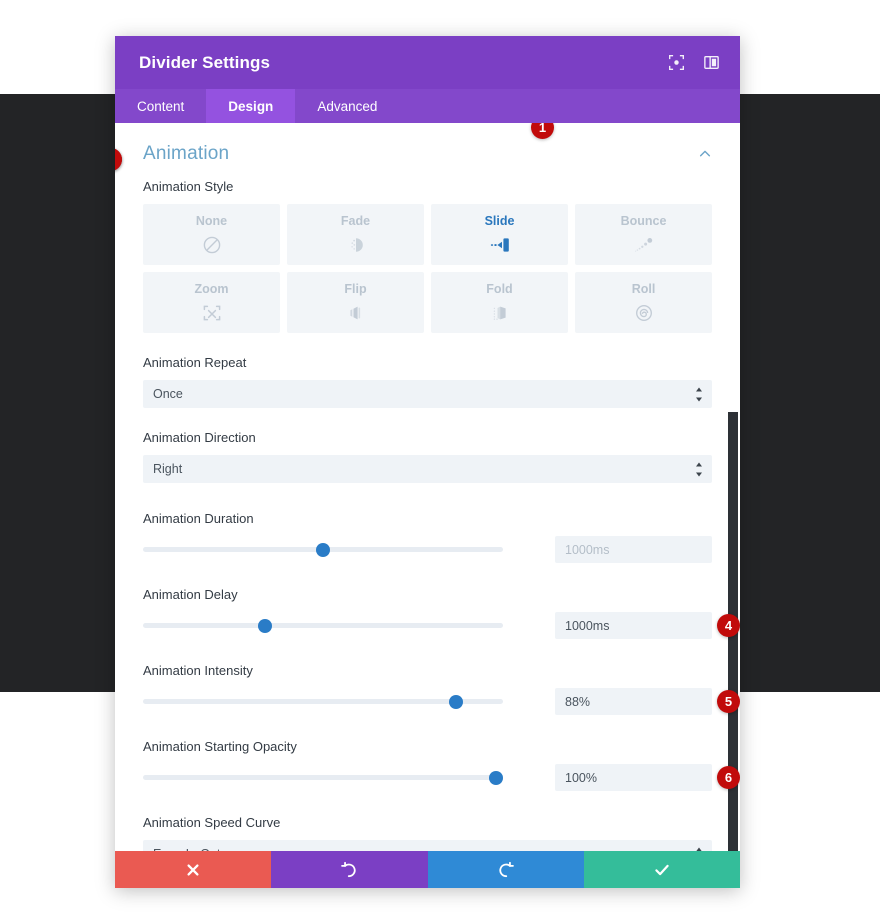  What do you see at coordinates (427, 821) in the screenshot?
I see `field-animation-speed-curve: Animation Speed Curve Ease-In-Out` at bounding box center [427, 821].